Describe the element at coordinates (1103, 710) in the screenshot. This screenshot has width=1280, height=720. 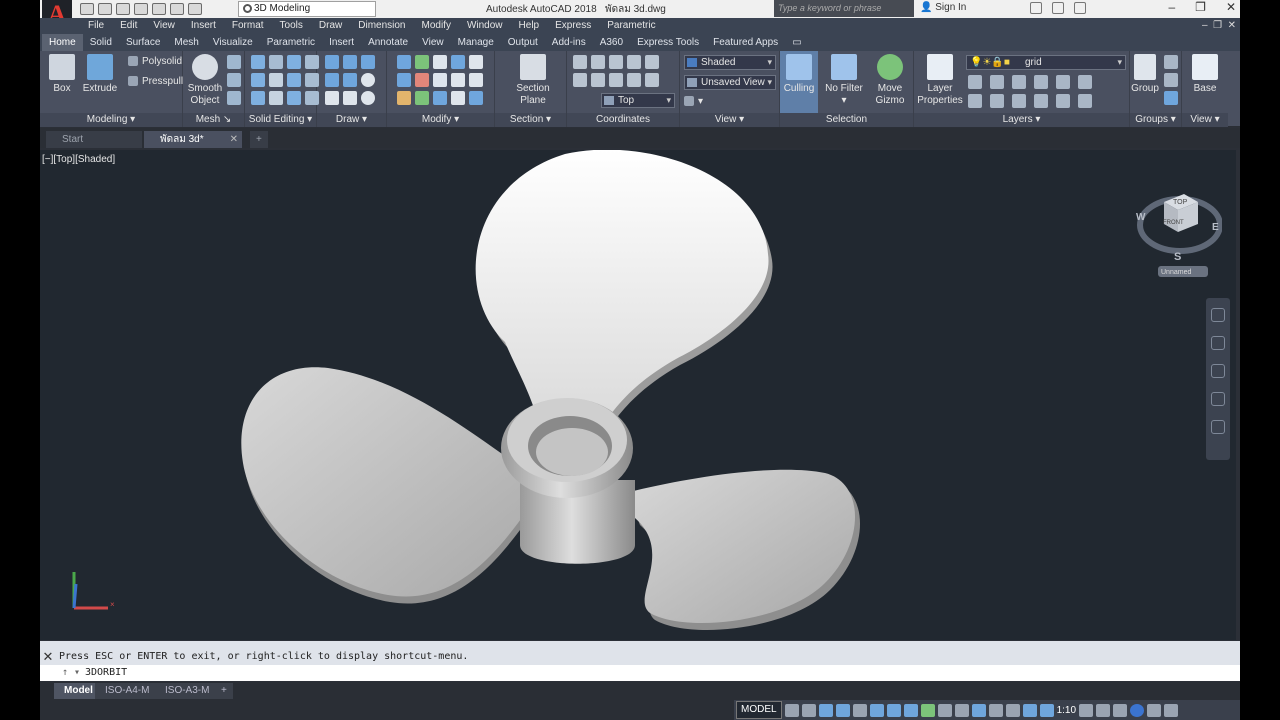
I see `annotation-monitor-icon` at that location.